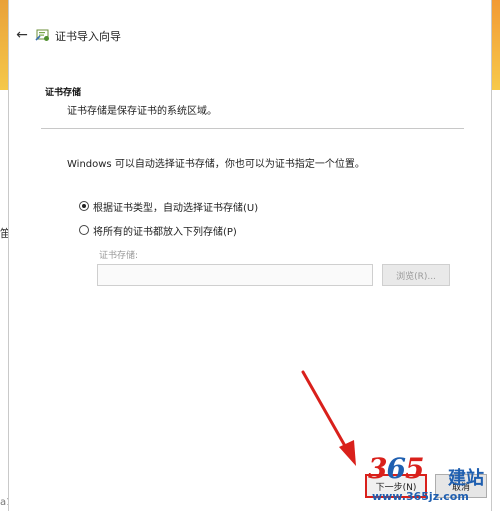 The image size is (500, 511). What do you see at coordinates (466, 478) in the screenshot?
I see `watermark-cn-text: 建站` at bounding box center [466, 478].